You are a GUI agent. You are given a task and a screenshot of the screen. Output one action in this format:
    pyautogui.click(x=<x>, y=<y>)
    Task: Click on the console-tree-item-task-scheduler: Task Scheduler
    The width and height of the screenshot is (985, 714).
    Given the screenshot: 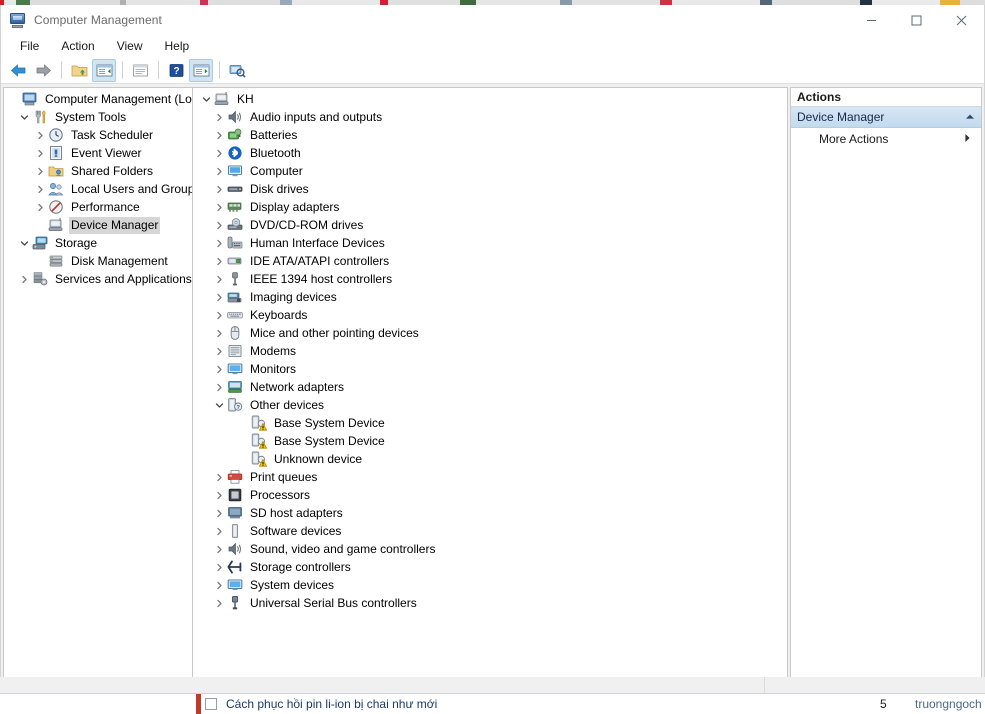 What is the action you would take?
    pyautogui.click(x=98, y=135)
    